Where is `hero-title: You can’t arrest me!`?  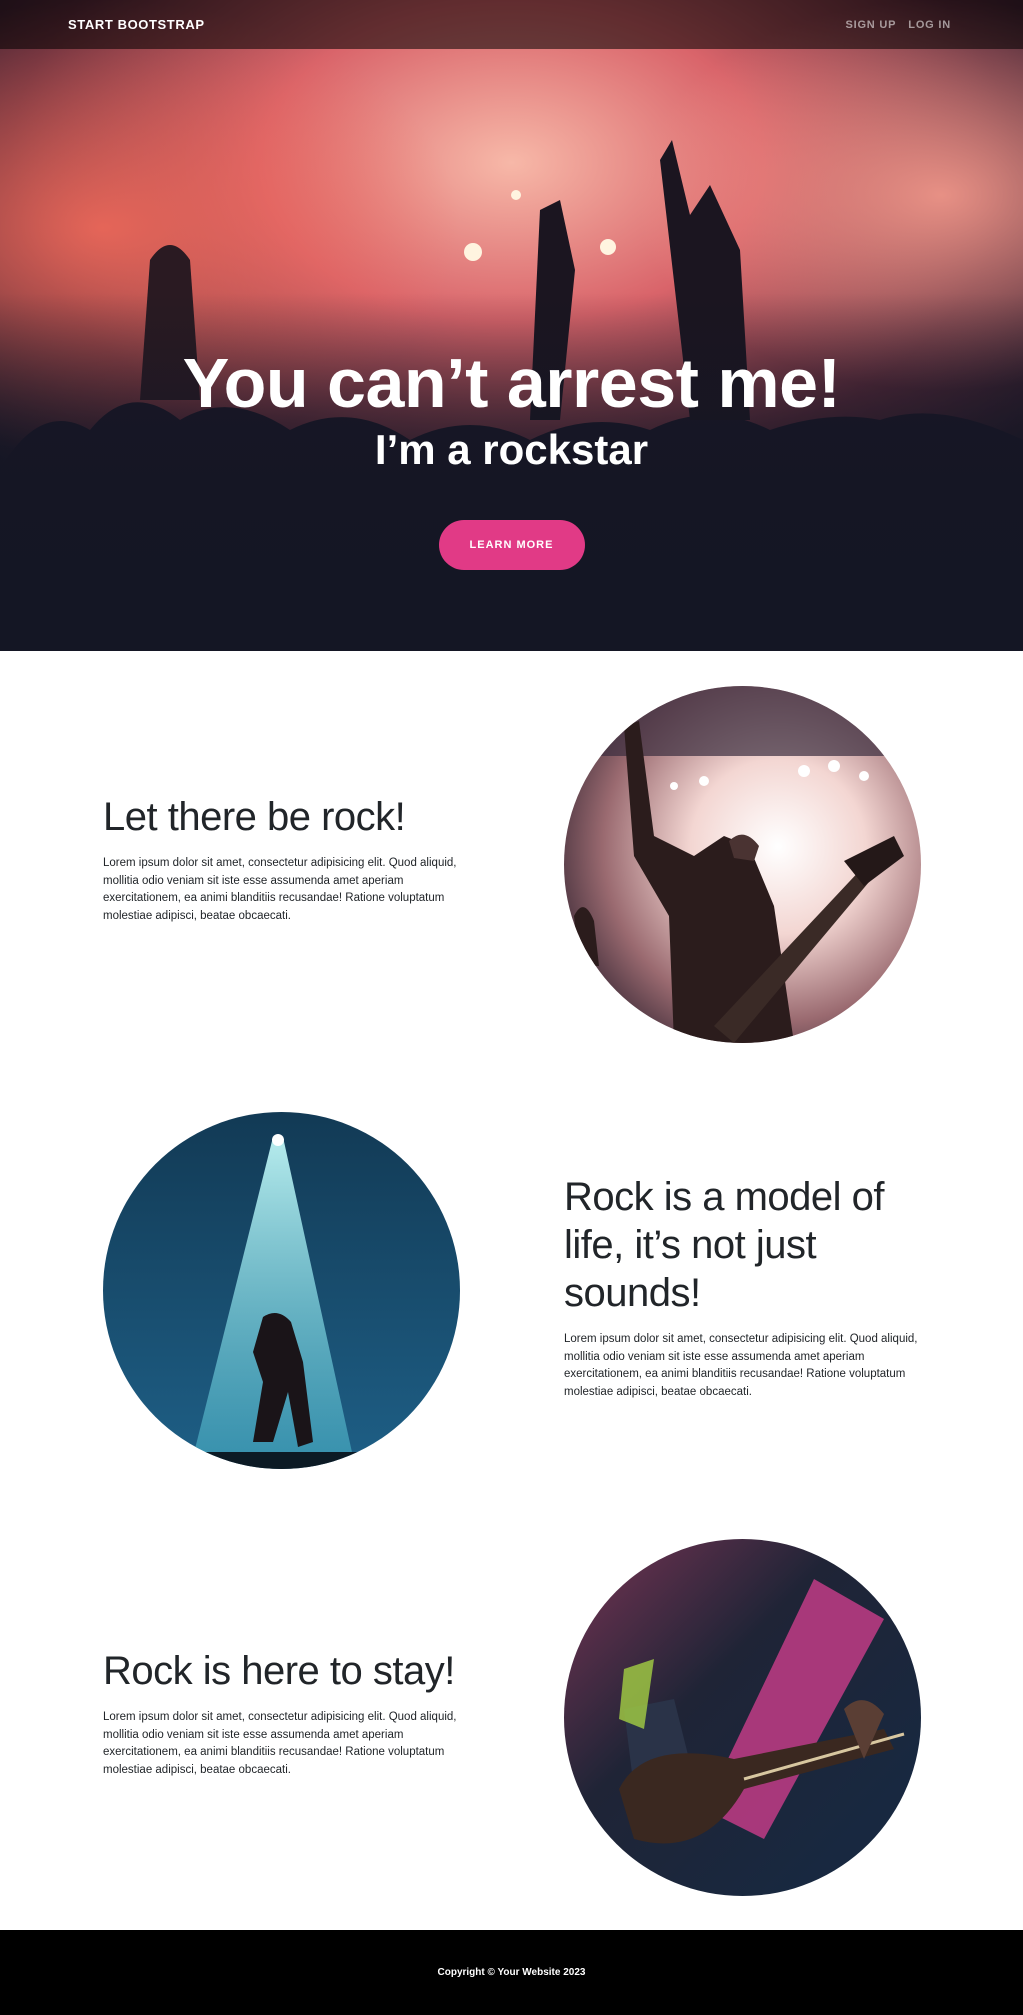
hero-title: You can’t arrest me! is located at coordinates (511, 383).